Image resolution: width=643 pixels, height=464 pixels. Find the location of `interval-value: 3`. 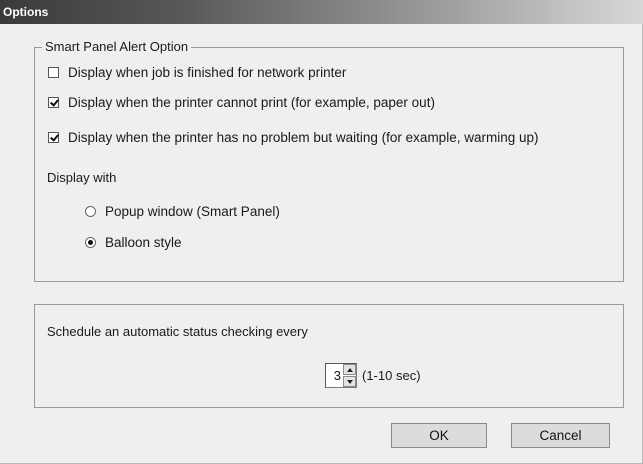

interval-value: 3 is located at coordinates (337, 375).